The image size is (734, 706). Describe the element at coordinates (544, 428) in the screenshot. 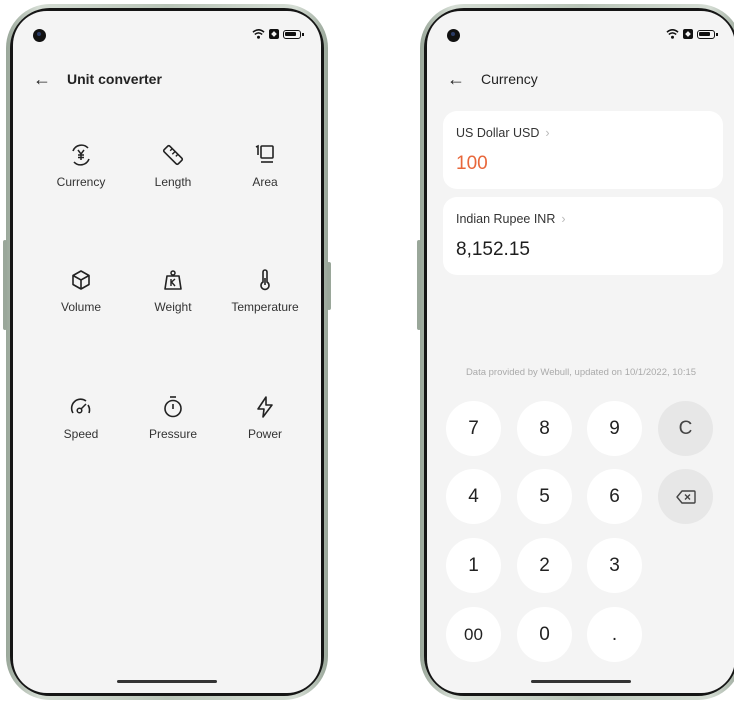

I see `key-8: 8` at that location.